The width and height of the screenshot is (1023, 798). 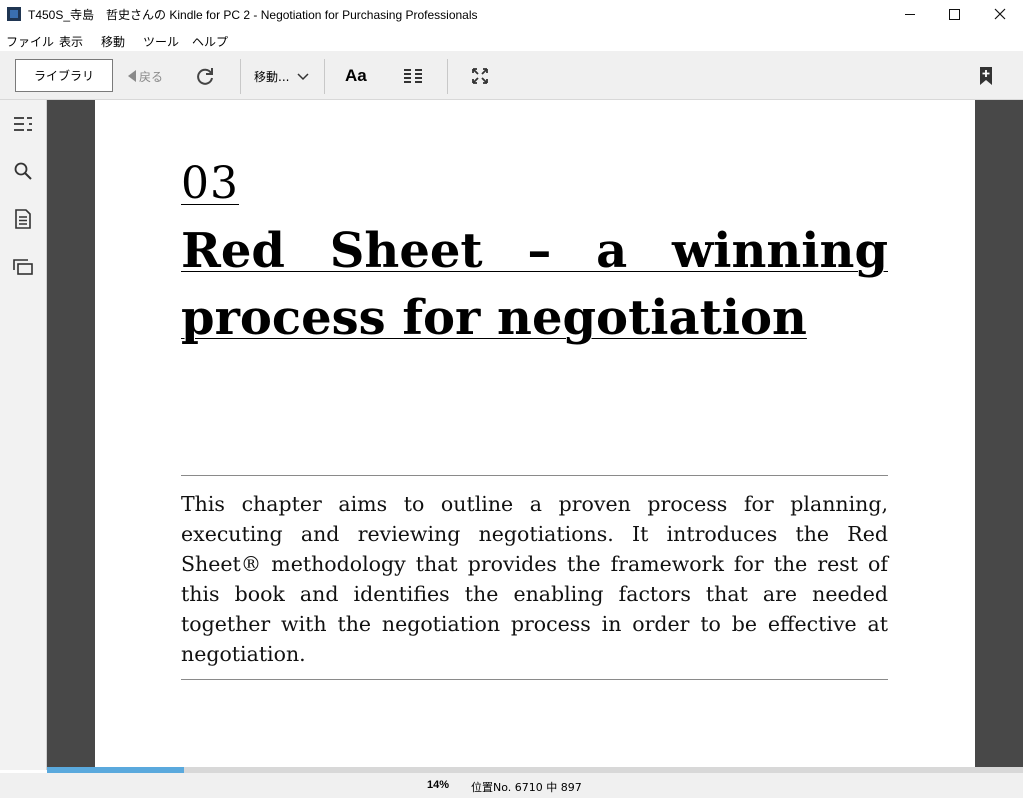 I want to click on status-bar: 14% 位置No. 6710 中 897, so click(x=511, y=785).